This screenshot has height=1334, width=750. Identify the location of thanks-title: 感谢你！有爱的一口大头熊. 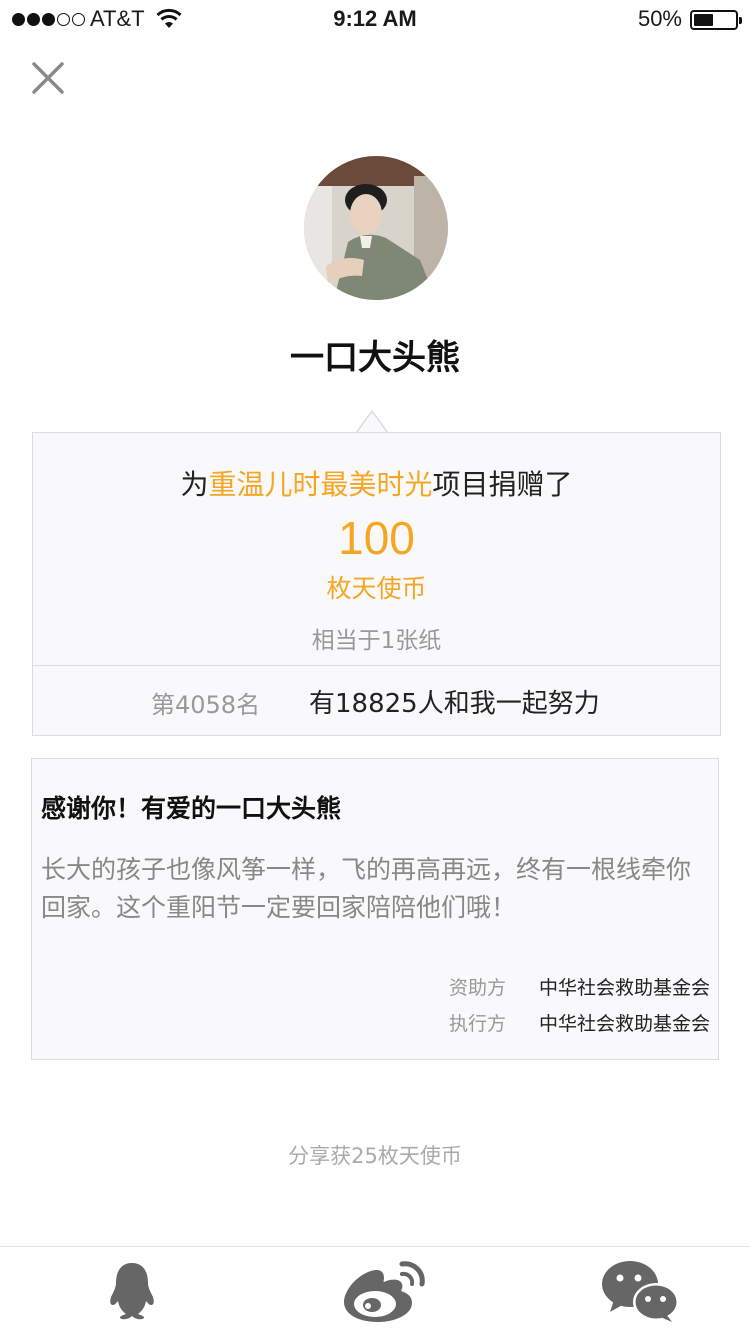
(191, 808).